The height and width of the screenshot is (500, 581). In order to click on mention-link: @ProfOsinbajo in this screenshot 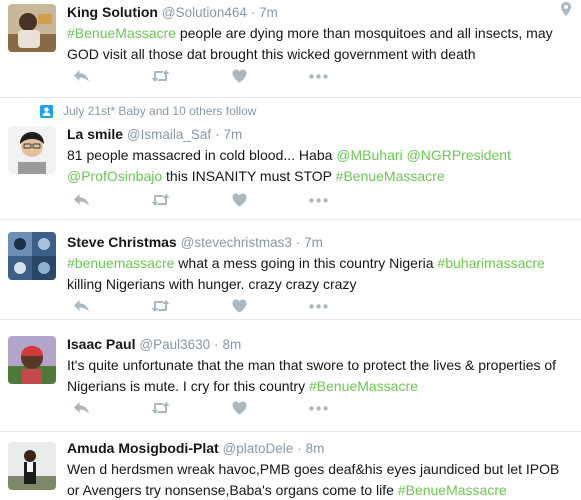, I will do `click(114, 176)`.